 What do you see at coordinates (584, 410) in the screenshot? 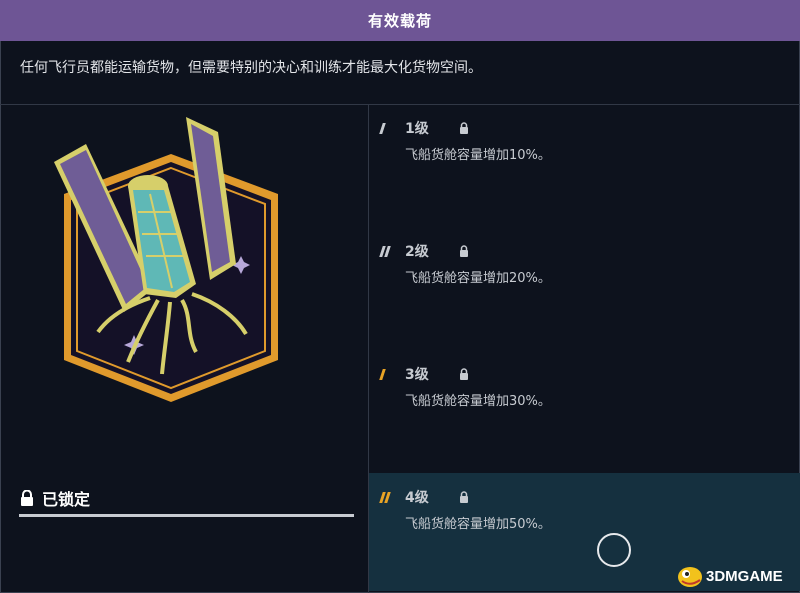
I see `level-row-3: 3级 飞船货舱容量增加30%。` at bounding box center [584, 410].